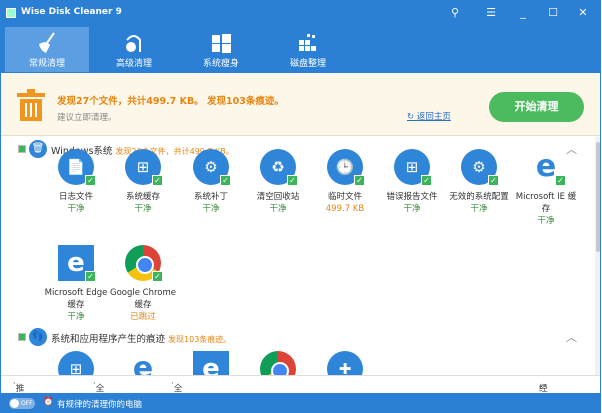  I want to click on clean-item: ⚙ ✓ 无效的系统配置 干净, so click(479, 182).